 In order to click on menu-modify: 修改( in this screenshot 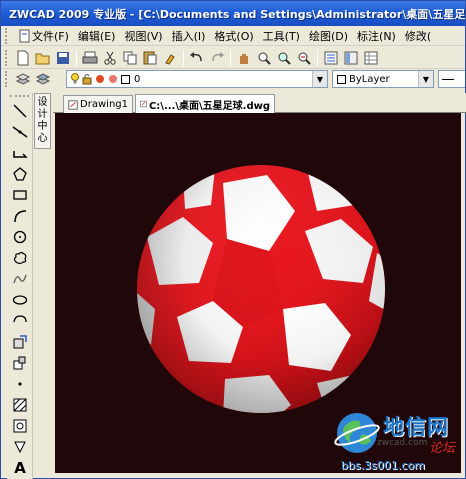, I will do `click(418, 36)`.